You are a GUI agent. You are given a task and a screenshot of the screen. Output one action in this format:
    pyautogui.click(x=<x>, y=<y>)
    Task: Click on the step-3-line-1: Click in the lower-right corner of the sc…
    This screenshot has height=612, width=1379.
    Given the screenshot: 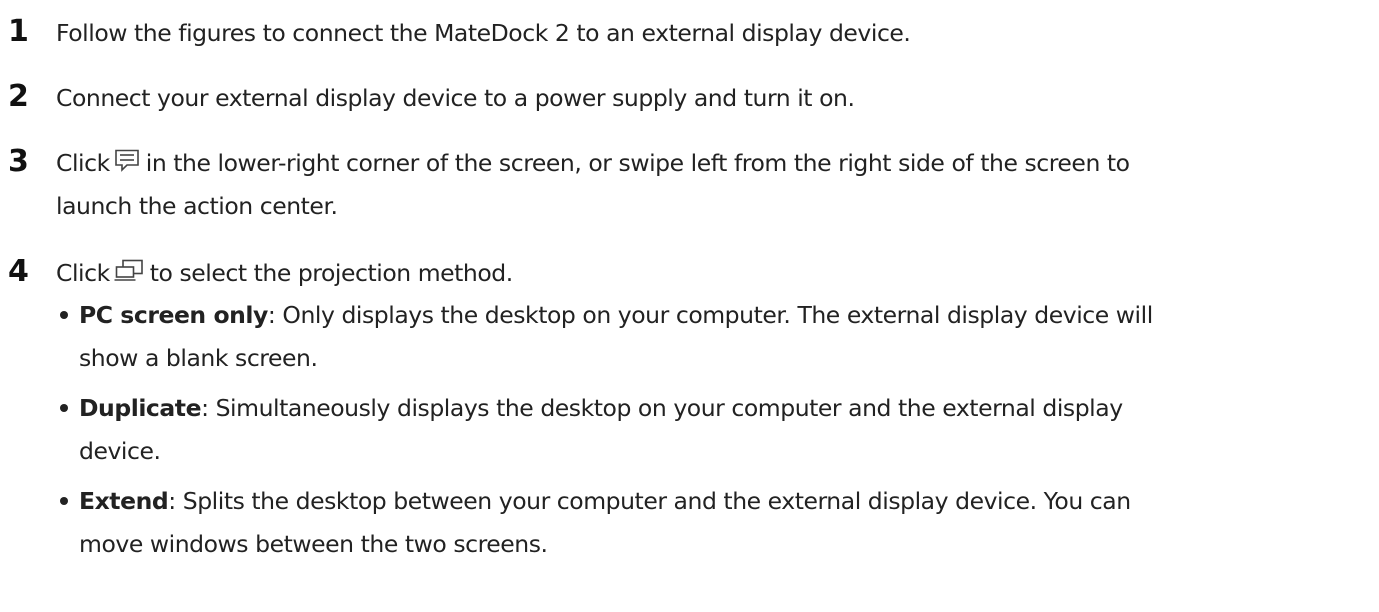 What is the action you would take?
    pyautogui.click(x=593, y=163)
    